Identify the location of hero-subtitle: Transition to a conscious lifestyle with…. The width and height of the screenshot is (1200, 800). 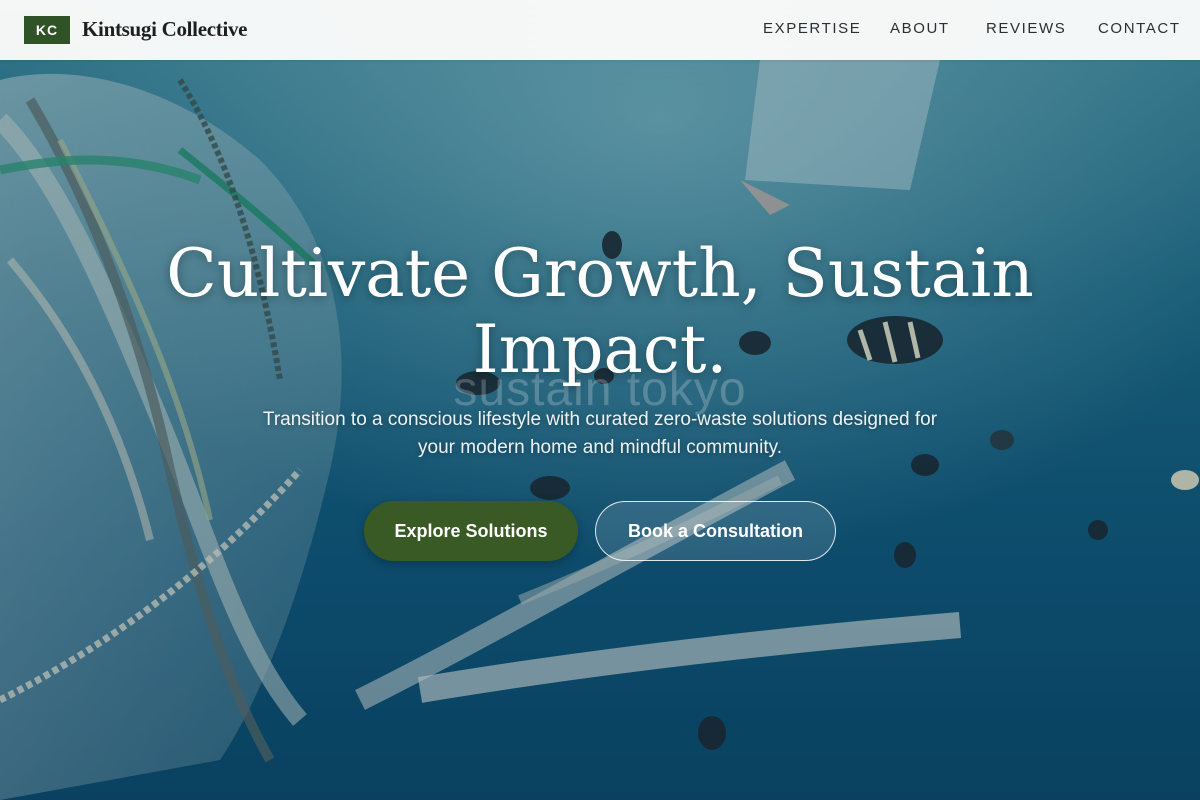
(600, 433).